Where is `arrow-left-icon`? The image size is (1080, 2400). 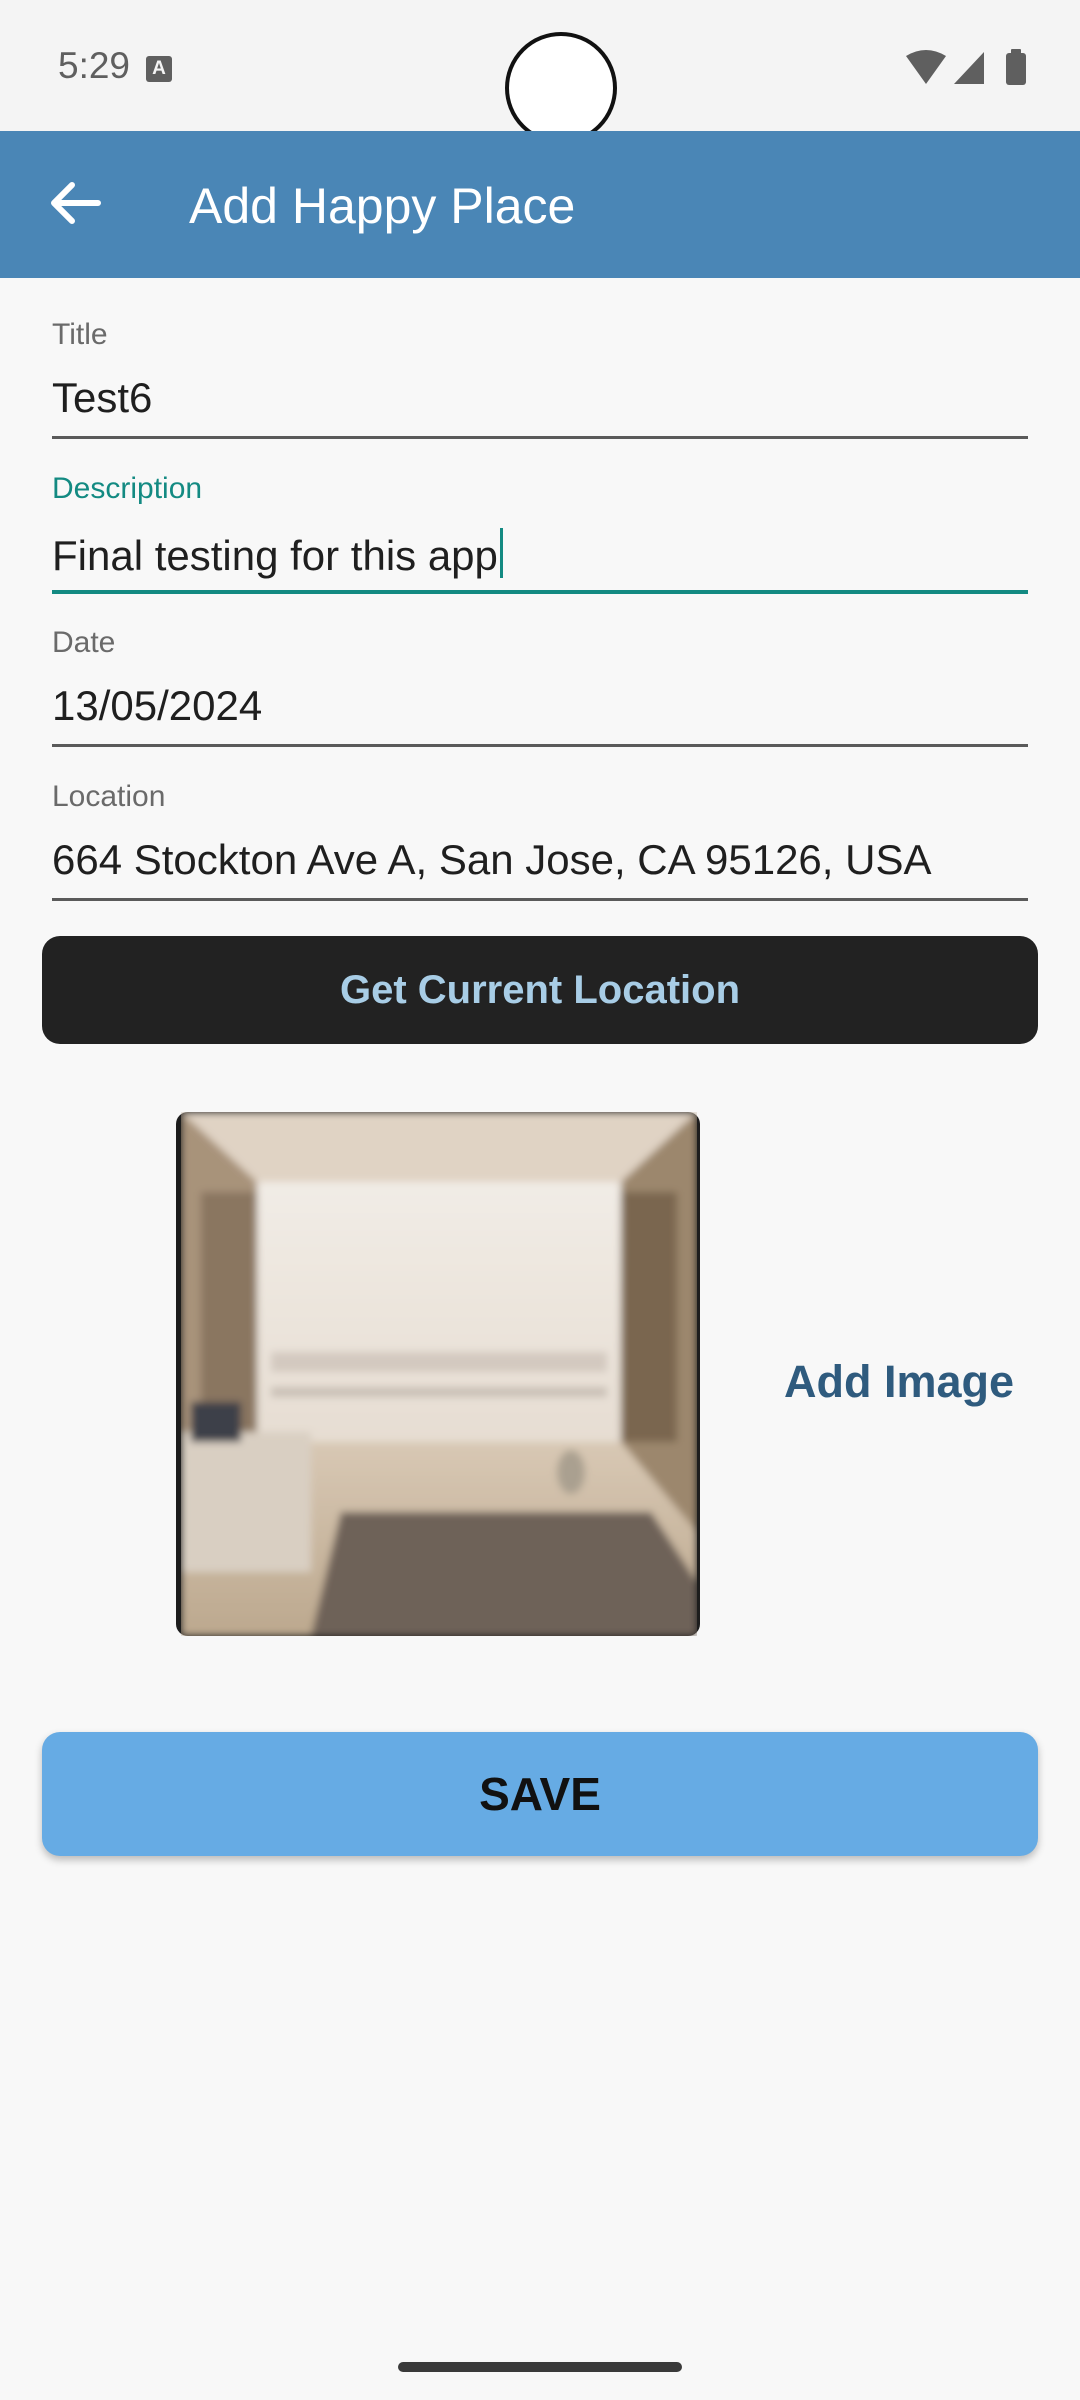
arrow-left-icon is located at coordinates (76, 203).